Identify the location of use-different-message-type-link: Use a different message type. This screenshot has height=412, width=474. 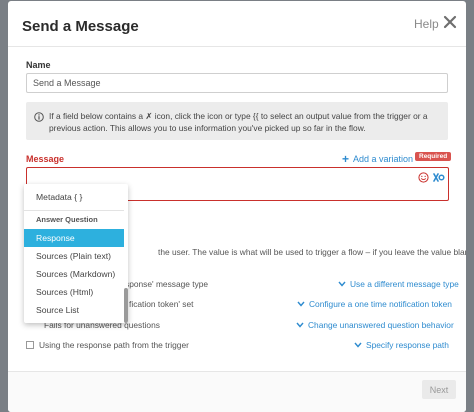
(398, 284).